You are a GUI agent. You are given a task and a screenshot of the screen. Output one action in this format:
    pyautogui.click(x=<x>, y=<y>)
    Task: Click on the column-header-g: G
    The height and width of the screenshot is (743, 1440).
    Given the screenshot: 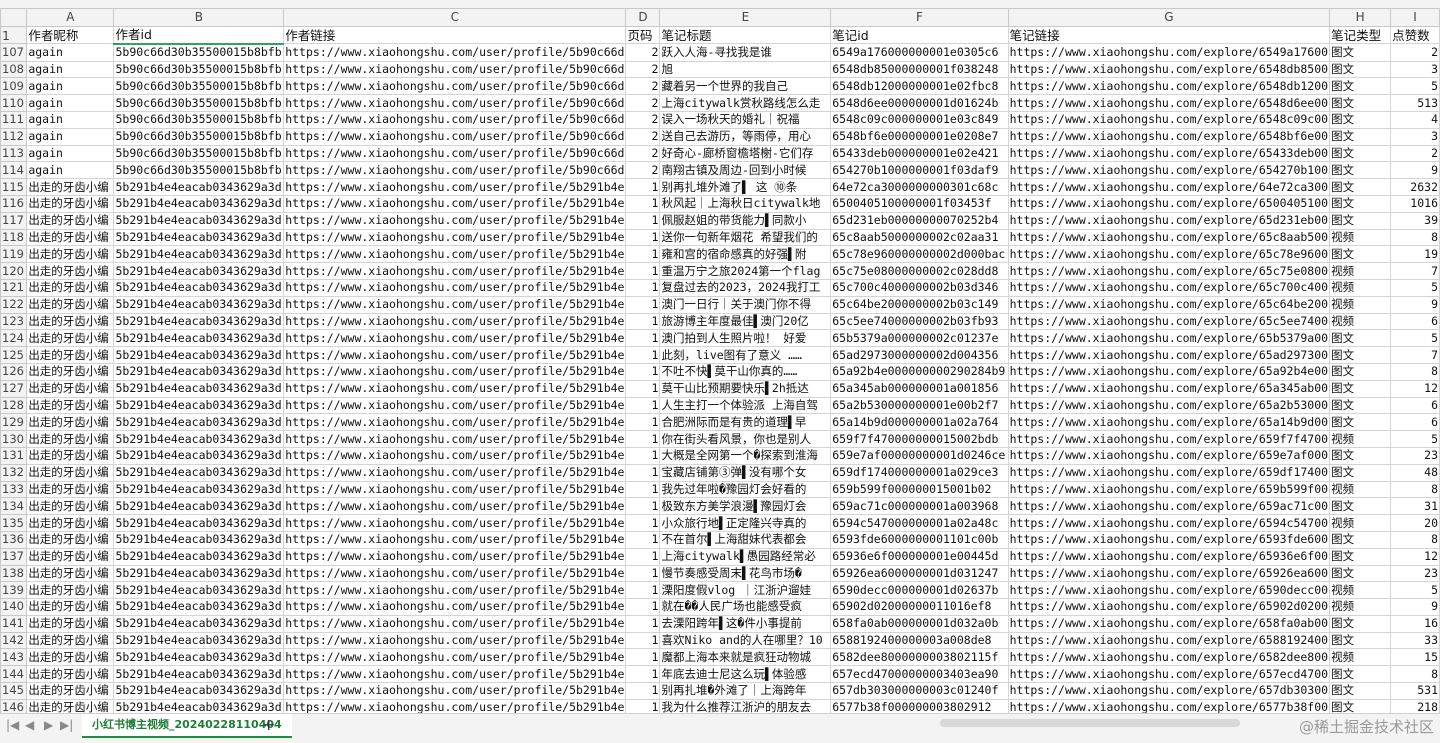 What is the action you would take?
    pyautogui.click(x=1169, y=17)
    